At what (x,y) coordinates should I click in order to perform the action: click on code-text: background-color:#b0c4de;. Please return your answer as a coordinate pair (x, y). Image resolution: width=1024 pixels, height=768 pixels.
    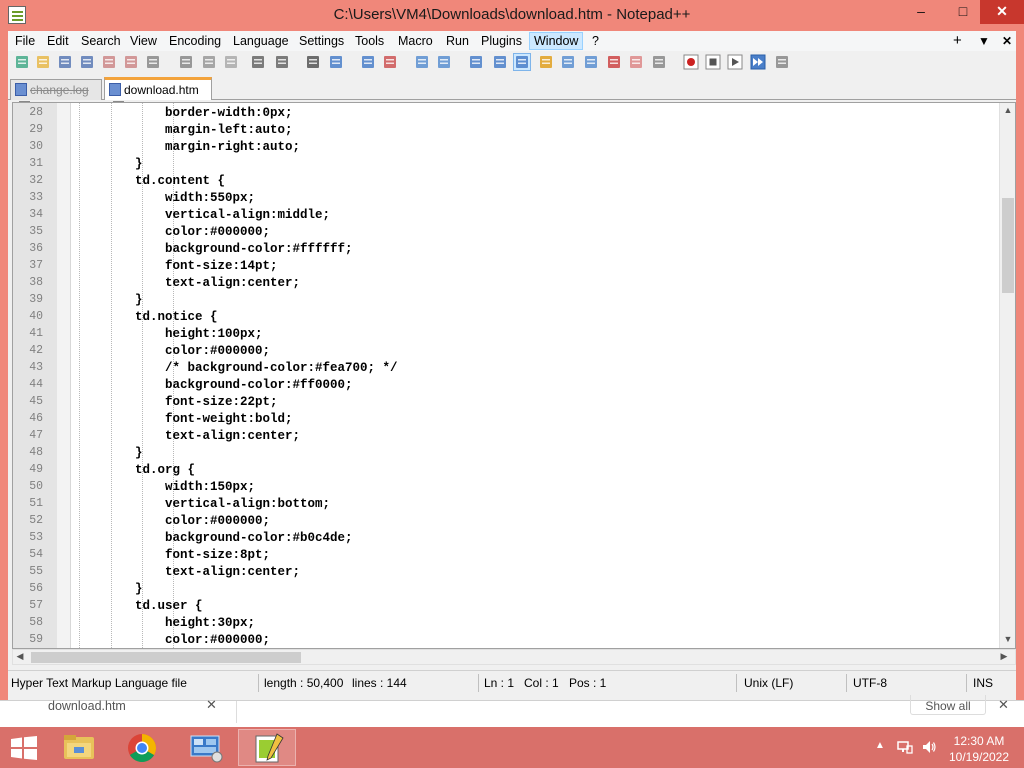
    Looking at the image, I should click on (214, 538).